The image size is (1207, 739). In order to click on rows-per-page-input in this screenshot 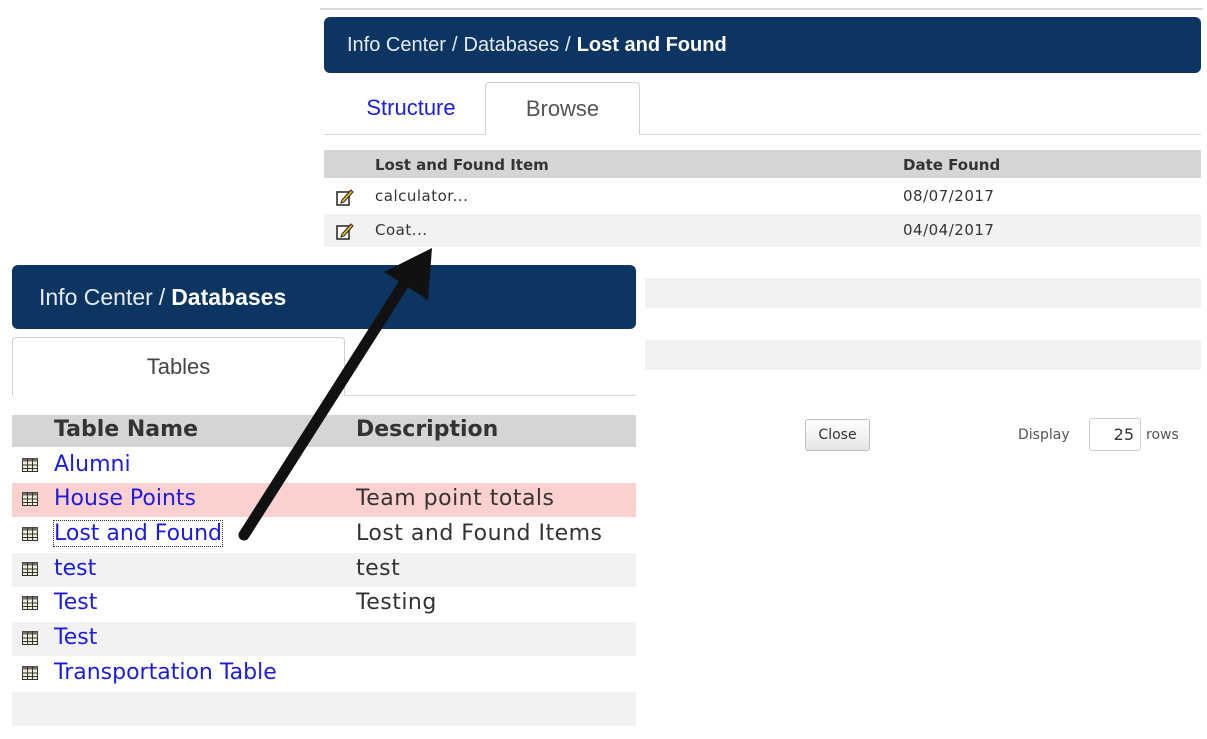, I will do `click(1115, 434)`.